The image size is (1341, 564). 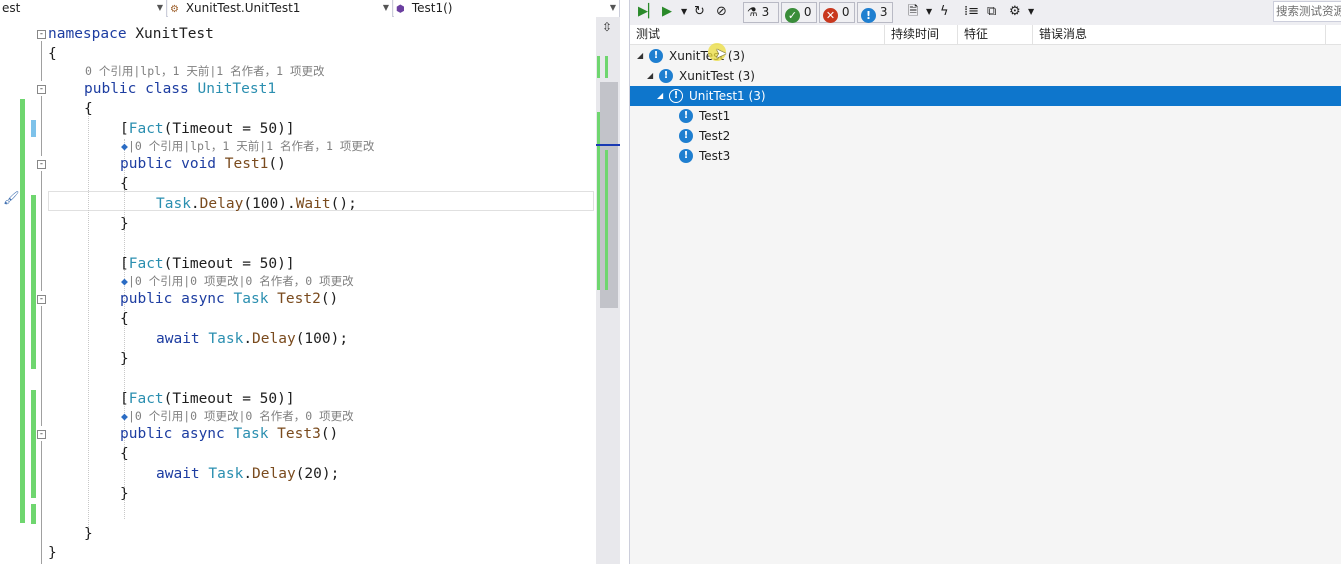 I want to click on test-tree-item: ! Test1, so click(x=985, y=116).